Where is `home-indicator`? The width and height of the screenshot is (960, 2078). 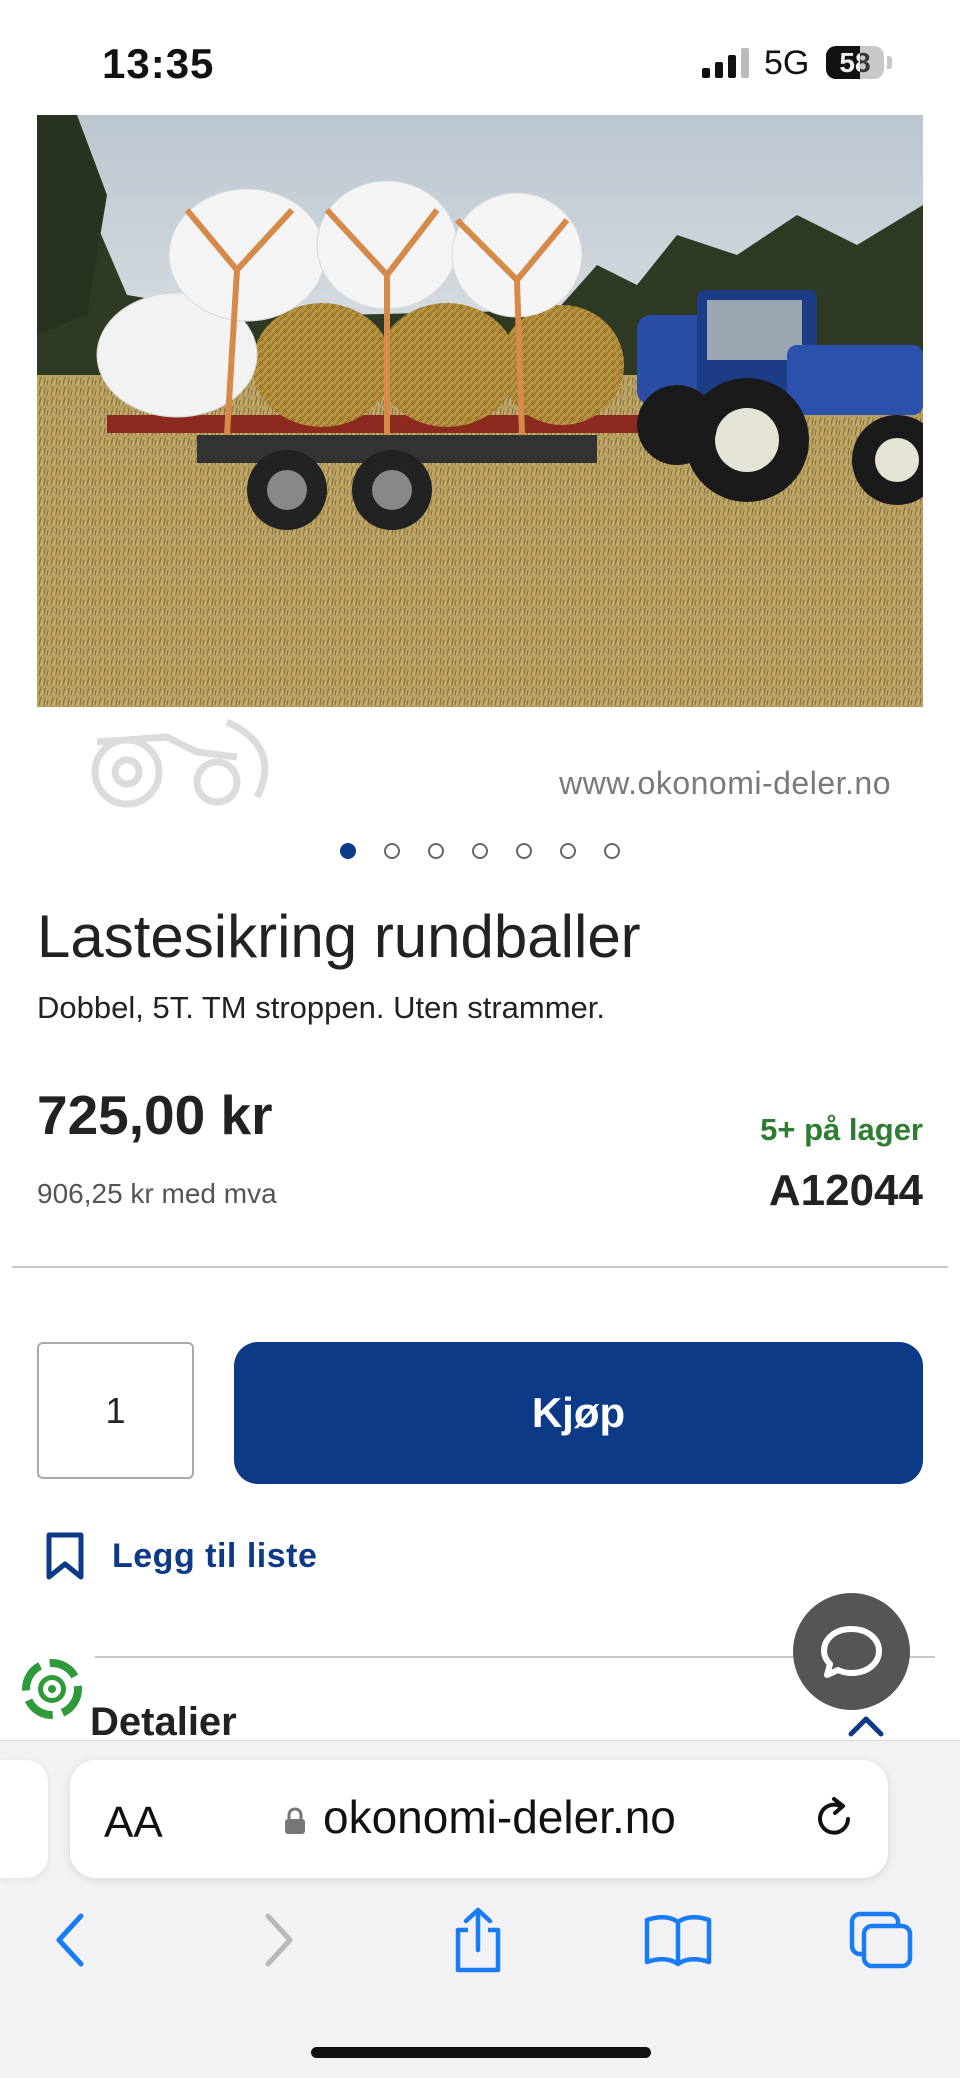
home-indicator is located at coordinates (481, 2052).